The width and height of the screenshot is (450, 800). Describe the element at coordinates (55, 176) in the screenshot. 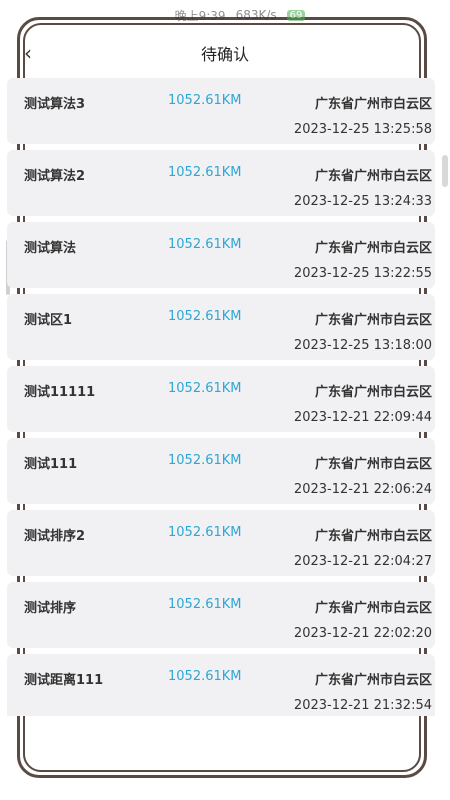

I see `item-name: 测试算法2` at that location.